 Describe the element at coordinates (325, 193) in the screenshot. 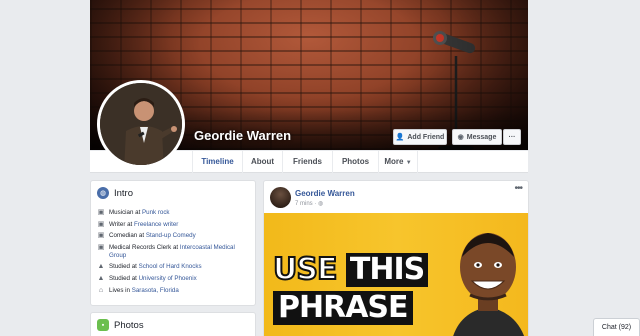

I see `post-author-name: Geordie Warren` at that location.